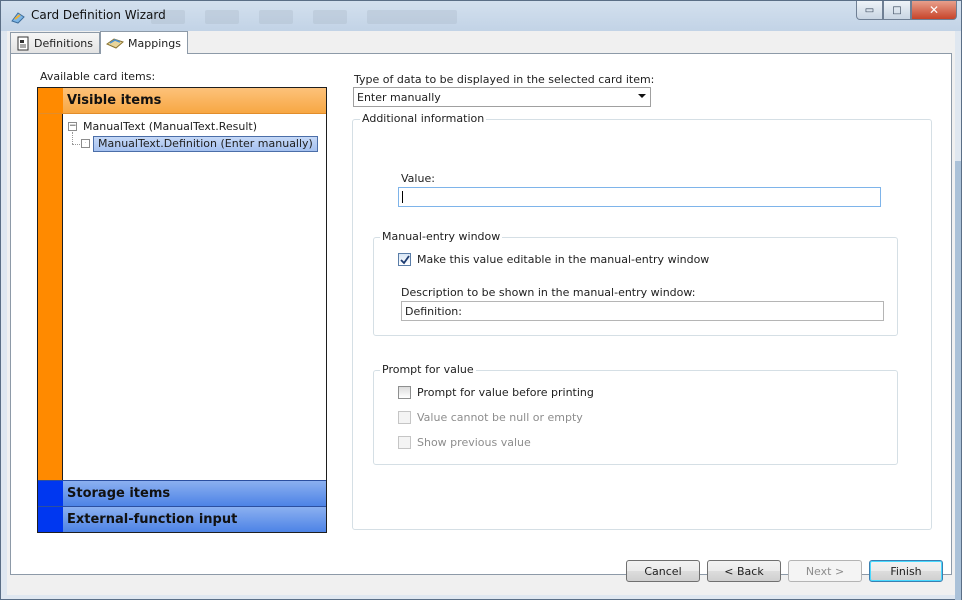  What do you see at coordinates (474, 442) in the screenshot?
I see `show-previous-checkbox-label: Show previous value` at bounding box center [474, 442].